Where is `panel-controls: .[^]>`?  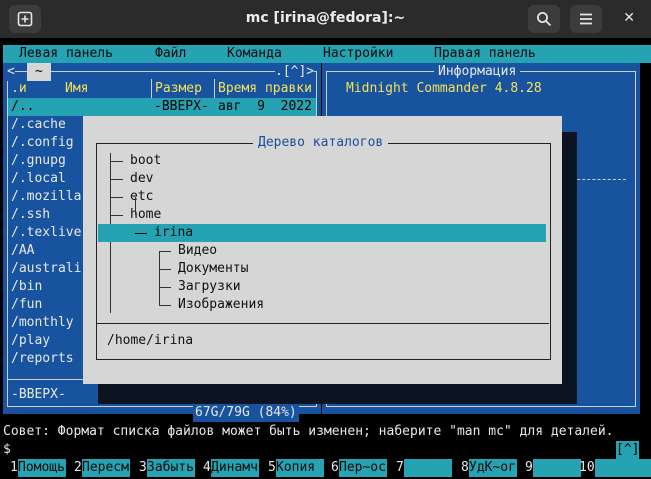 panel-controls: .[^]> is located at coordinates (295, 72).